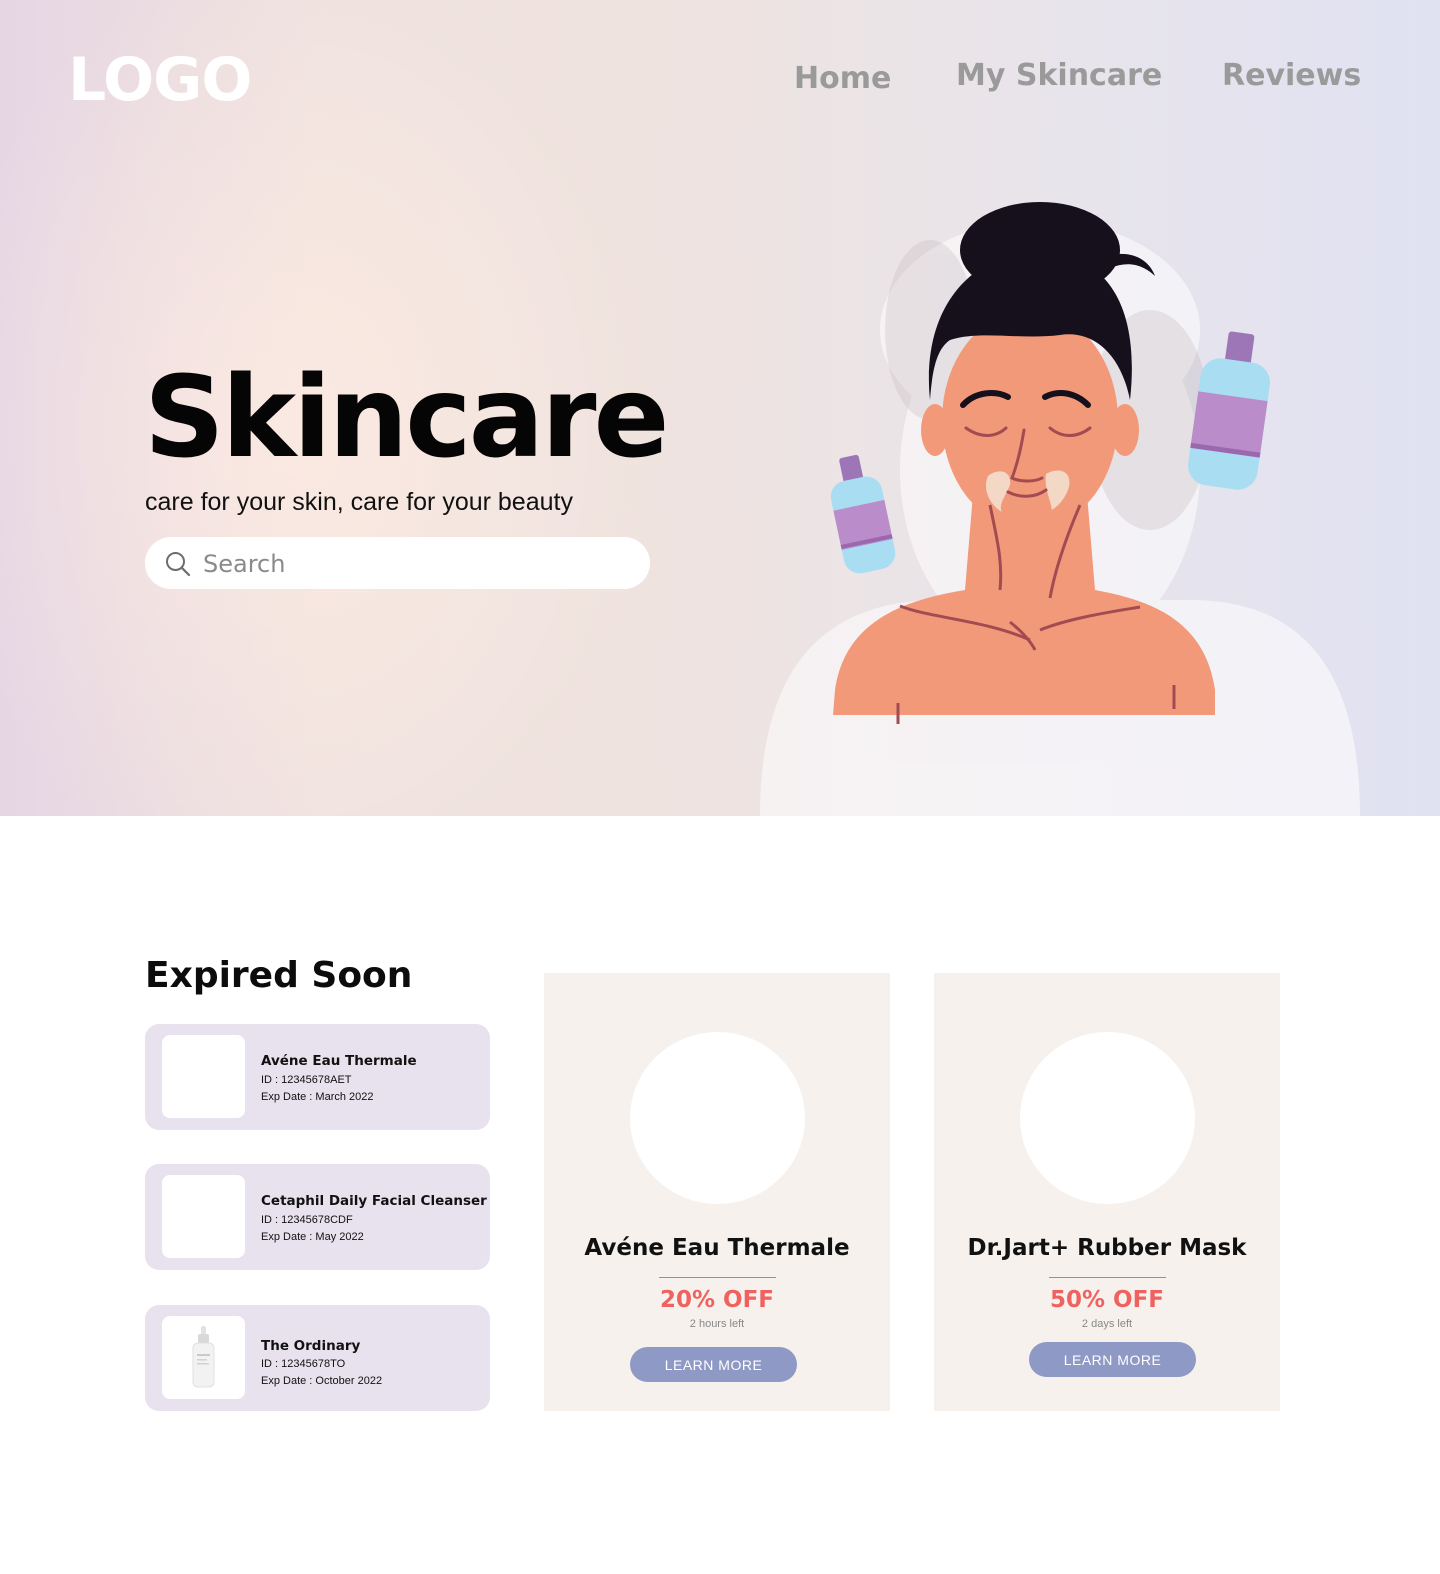  What do you see at coordinates (339, 1061) in the screenshot?
I see `product-name: Avéne Eau Thermale` at bounding box center [339, 1061].